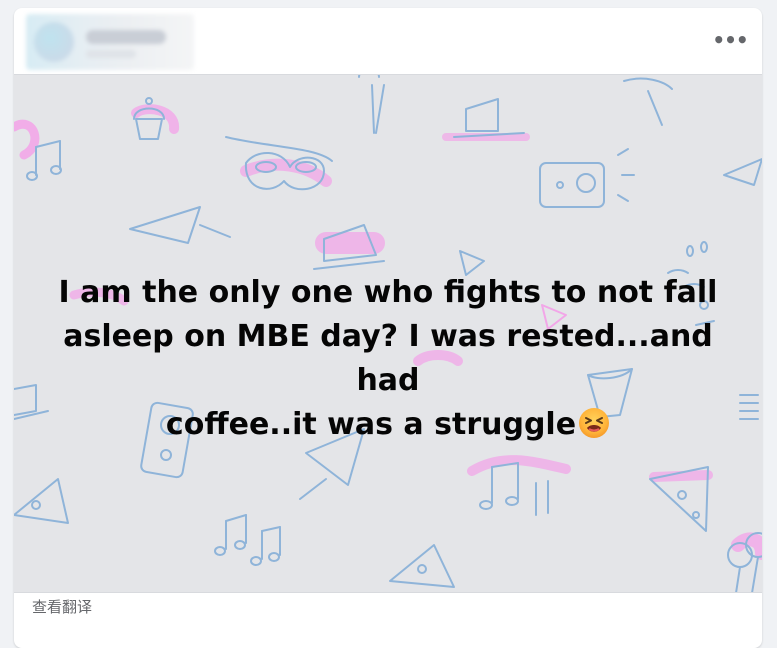  What do you see at coordinates (111, 54) in the screenshot?
I see `timestamp-blurred` at bounding box center [111, 54].